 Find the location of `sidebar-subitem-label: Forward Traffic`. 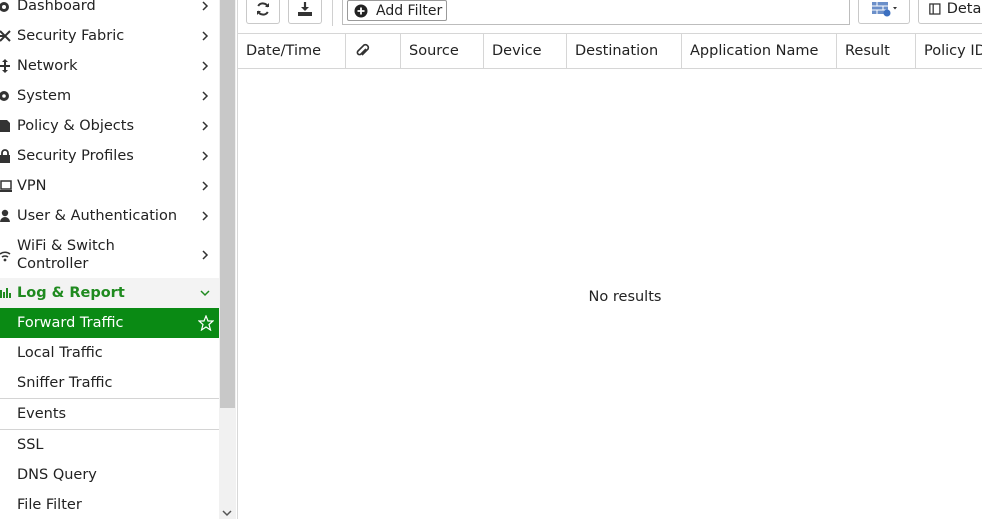

sidebar-subitem-label: Forward Traffic is located at coordinates (70, 323).